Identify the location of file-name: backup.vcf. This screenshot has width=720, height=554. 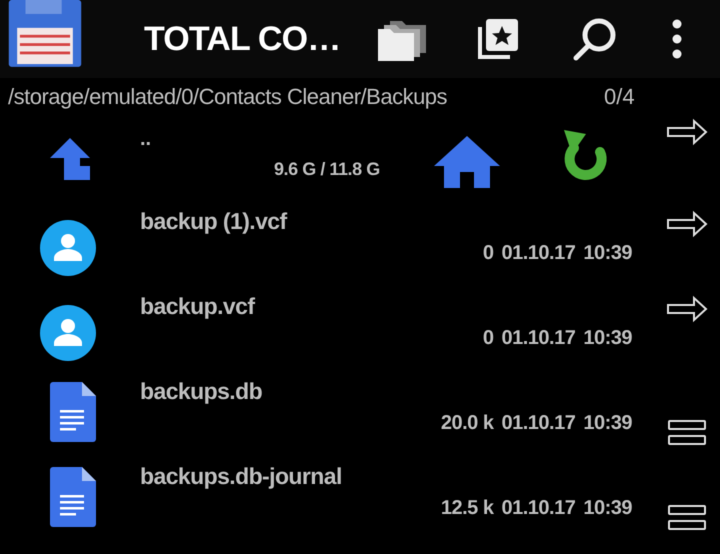
(197, 306).